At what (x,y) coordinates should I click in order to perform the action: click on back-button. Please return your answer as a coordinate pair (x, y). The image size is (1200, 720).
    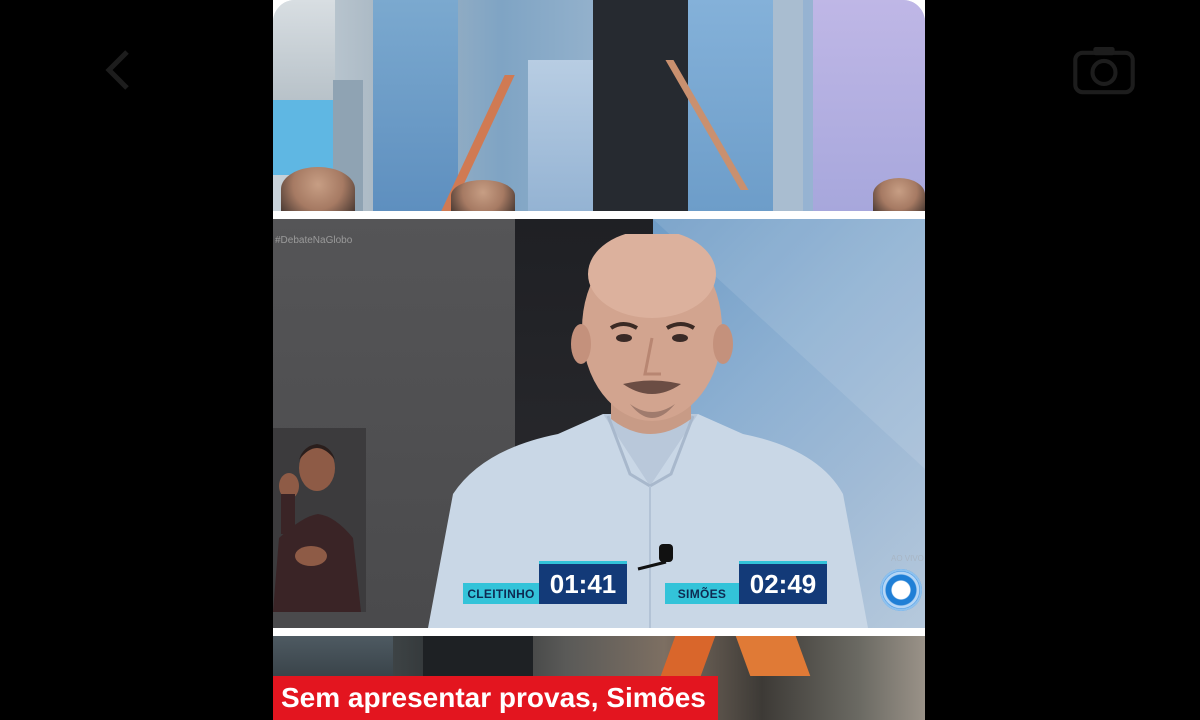
    Looking at the image, I should click on (118, 70).